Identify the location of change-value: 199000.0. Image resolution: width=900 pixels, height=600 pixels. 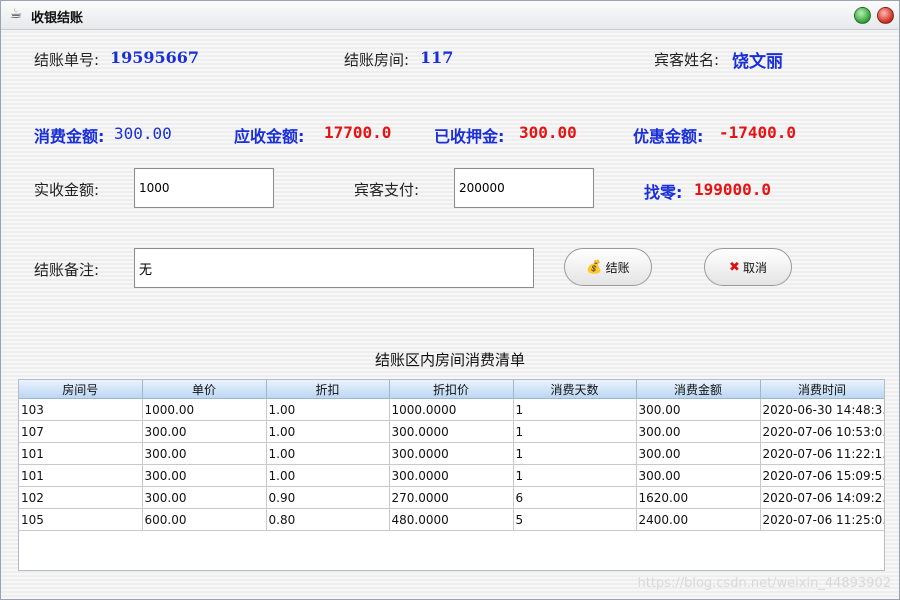
(733, 189).